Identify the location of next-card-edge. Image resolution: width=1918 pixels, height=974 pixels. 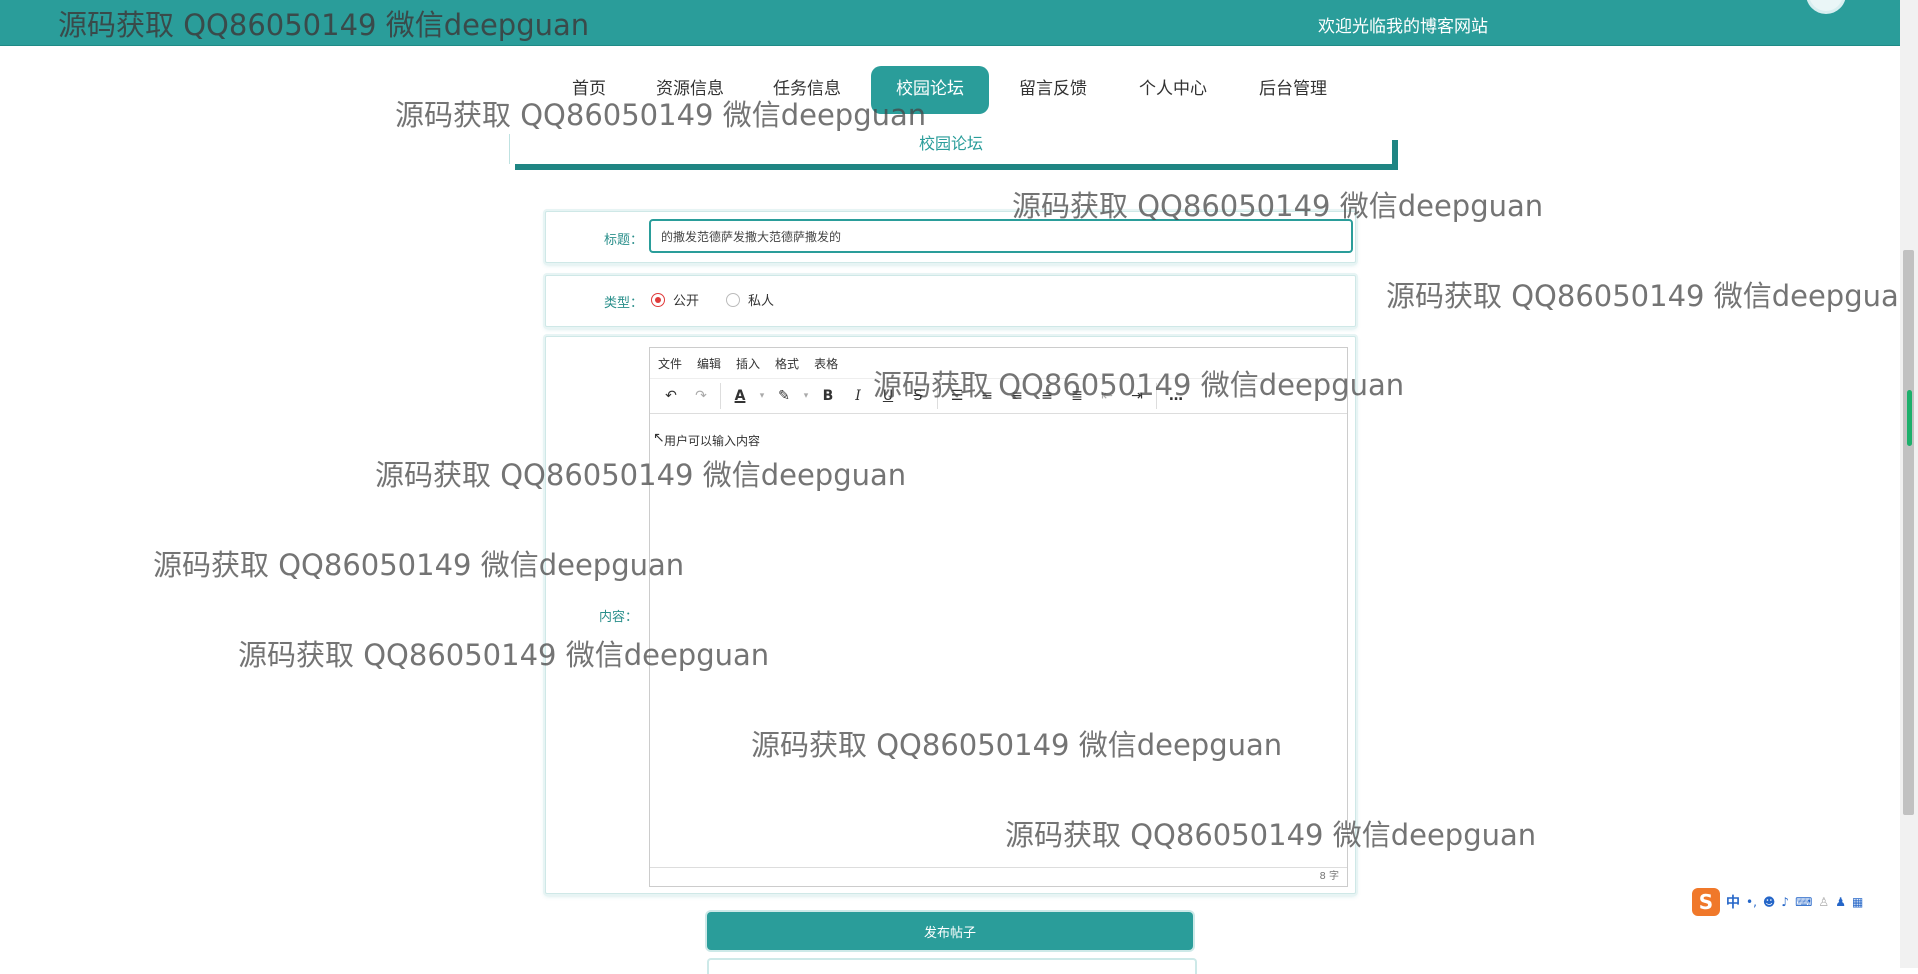
(952, 966).